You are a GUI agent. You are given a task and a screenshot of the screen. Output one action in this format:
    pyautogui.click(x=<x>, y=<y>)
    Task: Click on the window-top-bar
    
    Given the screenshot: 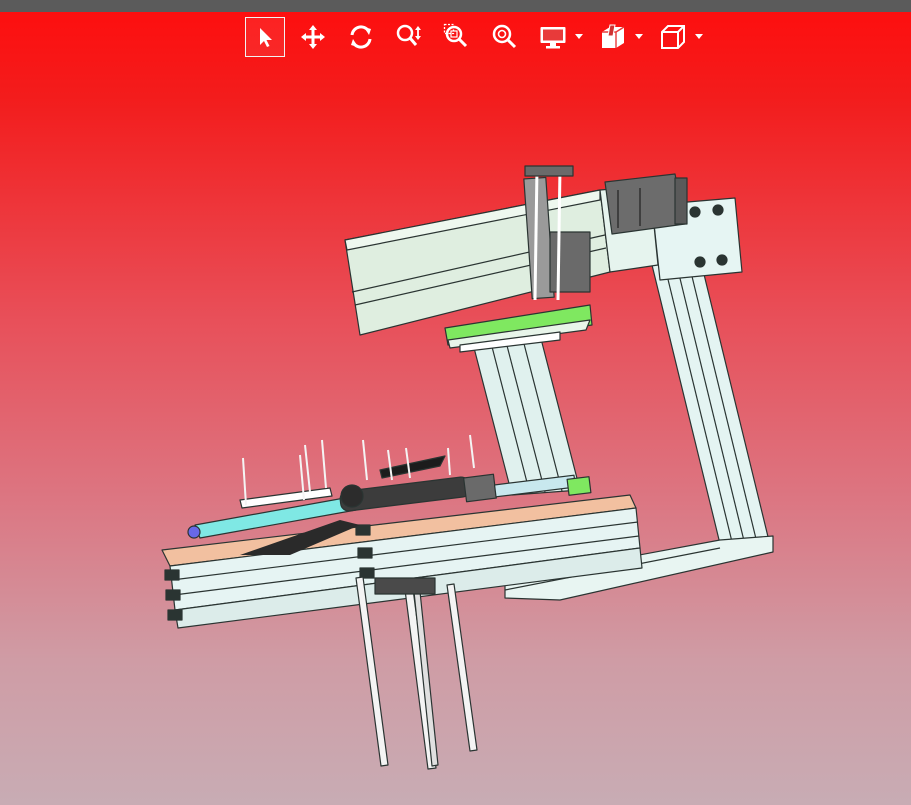 What is the action you would take?
    pyautogui.click(x=455, y=6)
    